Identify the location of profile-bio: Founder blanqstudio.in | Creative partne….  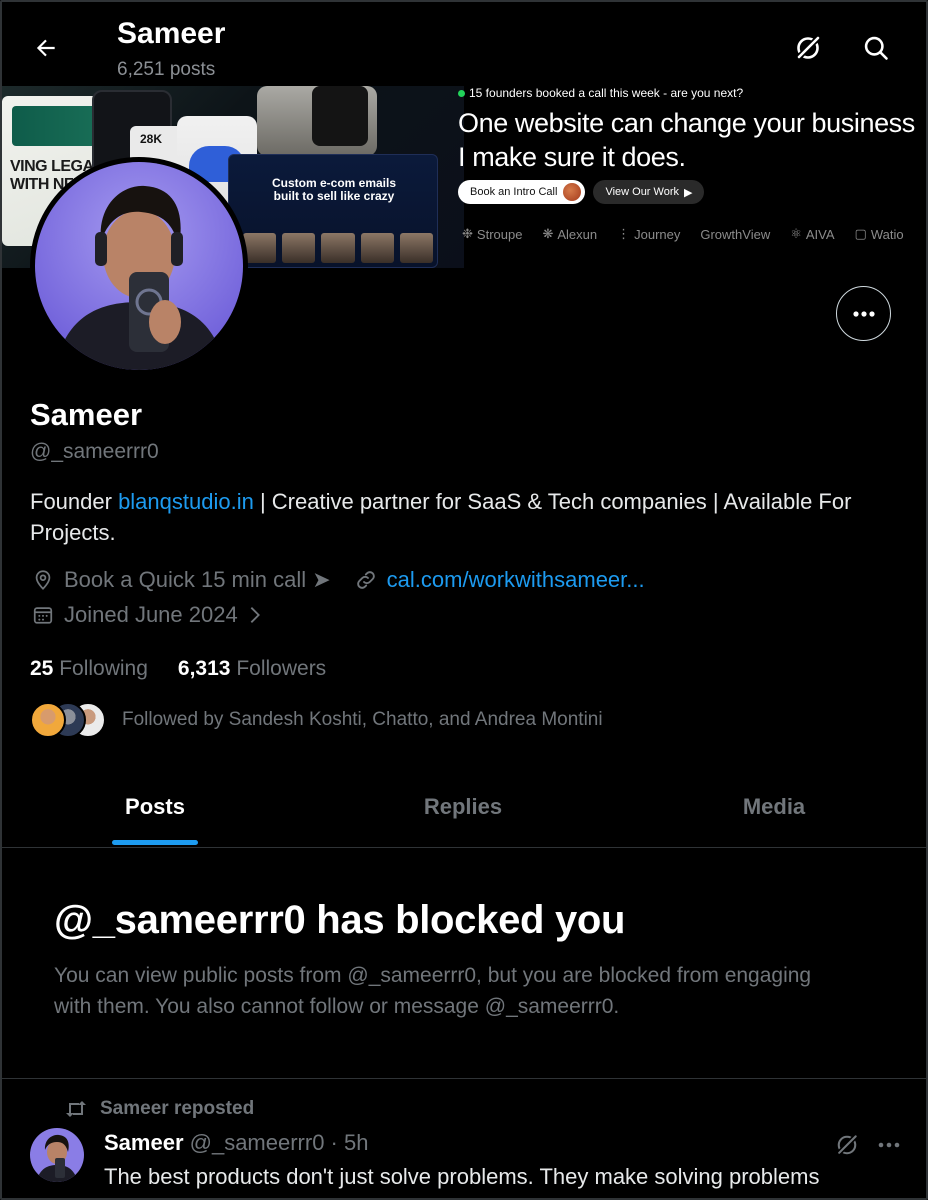
(465, 517).